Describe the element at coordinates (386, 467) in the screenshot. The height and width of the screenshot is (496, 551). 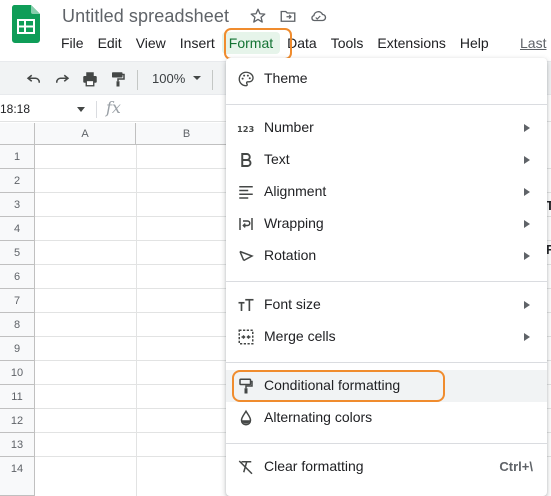
I see `menu-item-clear-formatting: Clear formatting Ctrl+\` at that location.